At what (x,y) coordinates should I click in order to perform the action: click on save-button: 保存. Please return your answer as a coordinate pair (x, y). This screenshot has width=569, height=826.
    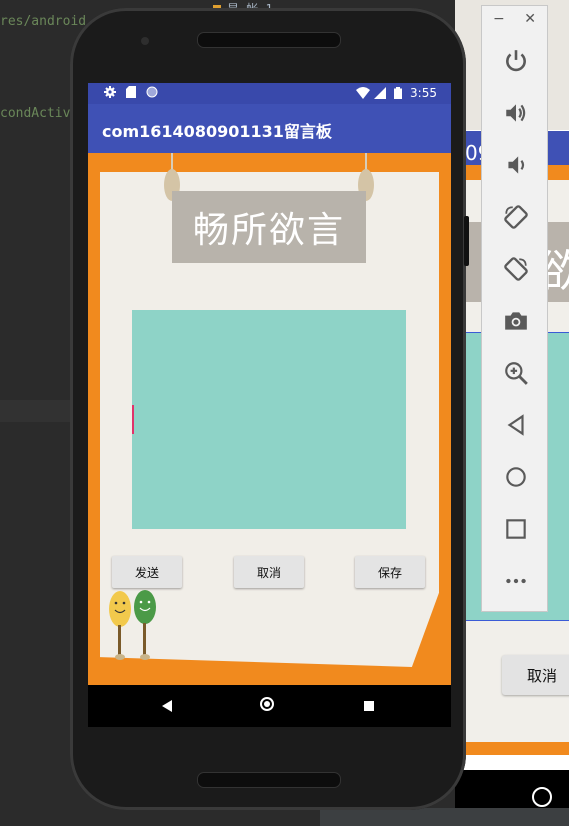
    Looking at the image, I should click on (390, 572).